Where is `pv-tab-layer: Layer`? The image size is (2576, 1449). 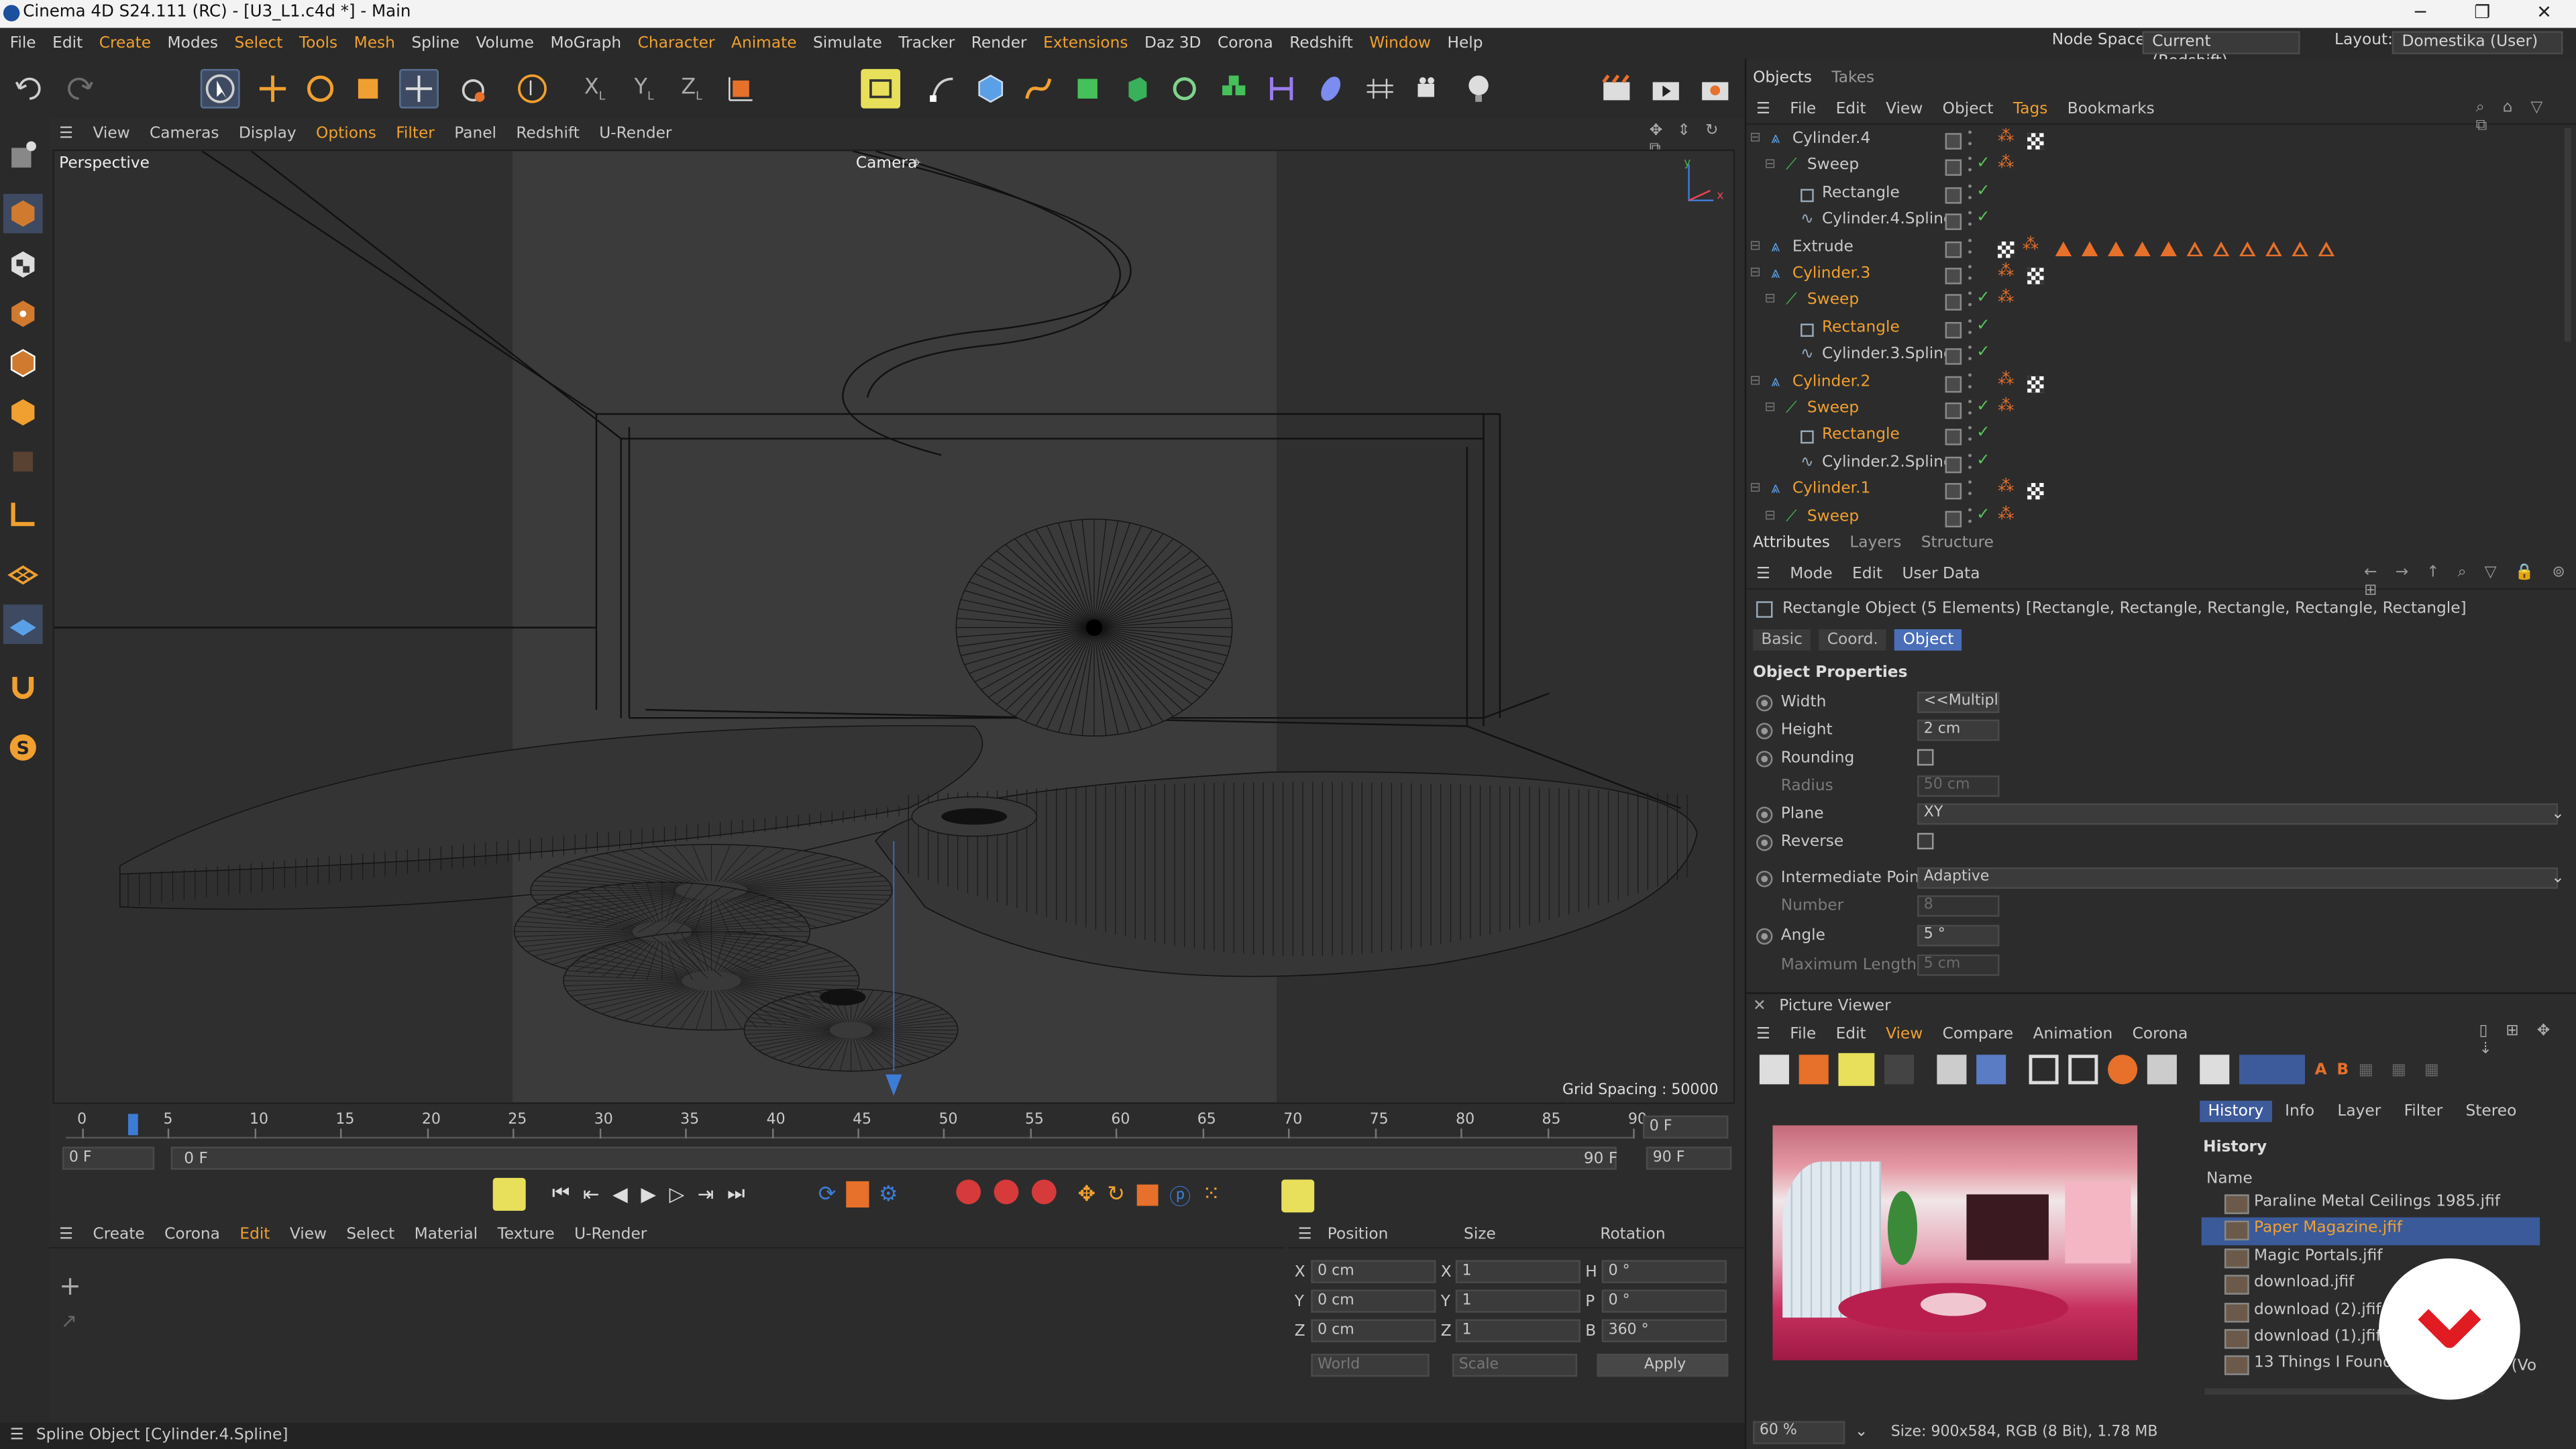 pv-tab-layer: Layer is located at coordinates (2359, 1111).